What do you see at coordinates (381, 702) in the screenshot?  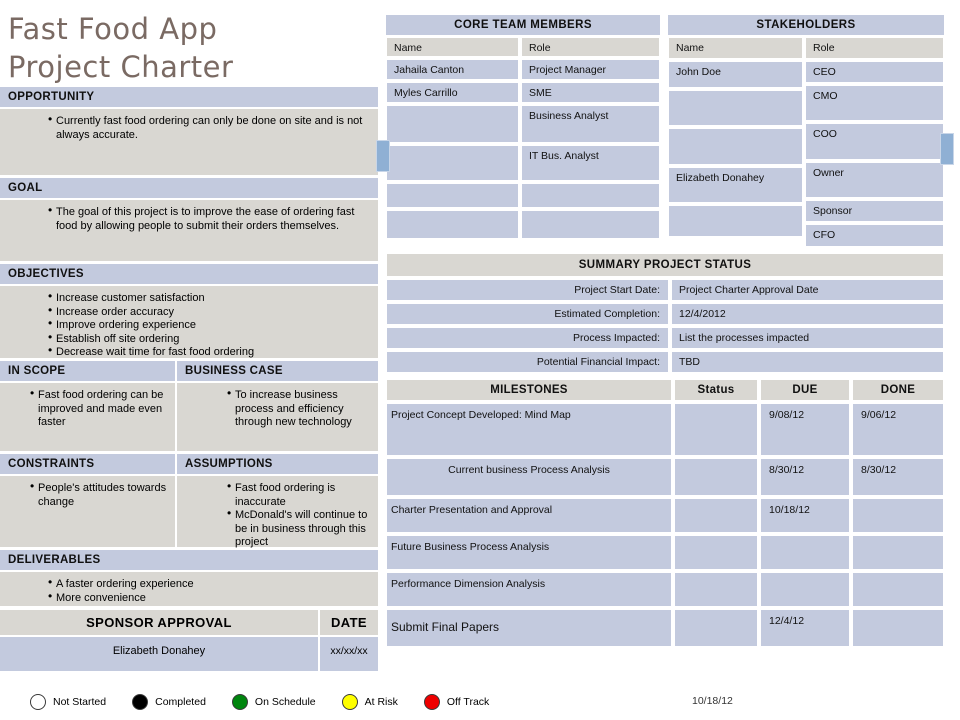 I see `legend-label: At Risk` at bounding box center [381, 702].